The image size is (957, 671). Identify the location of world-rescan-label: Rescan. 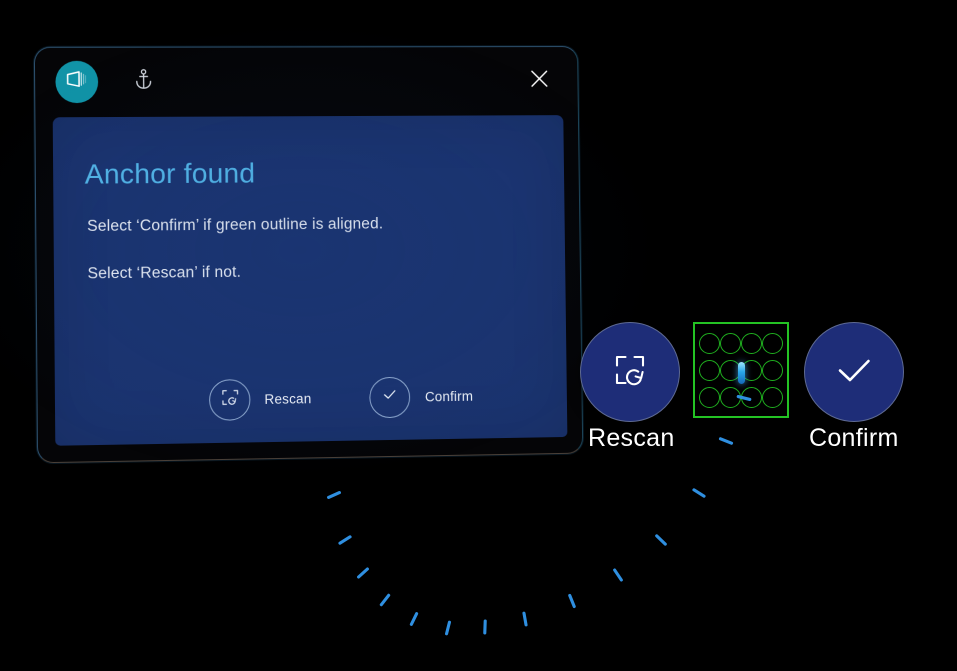
(631, 438).